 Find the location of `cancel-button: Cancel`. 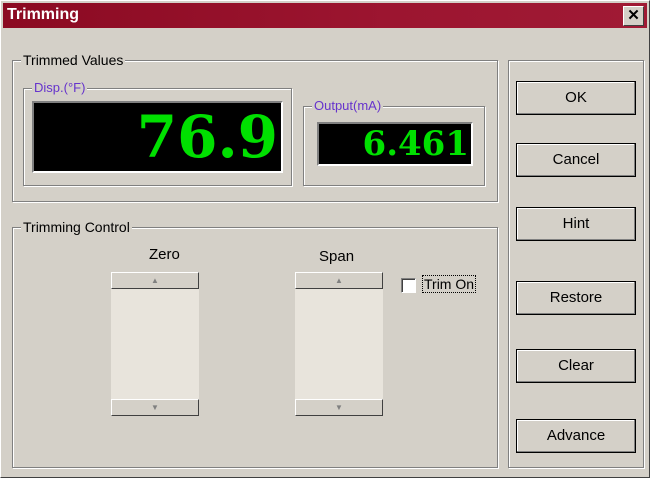

cancel-button: Cancel is located at coordinates (576, 160).